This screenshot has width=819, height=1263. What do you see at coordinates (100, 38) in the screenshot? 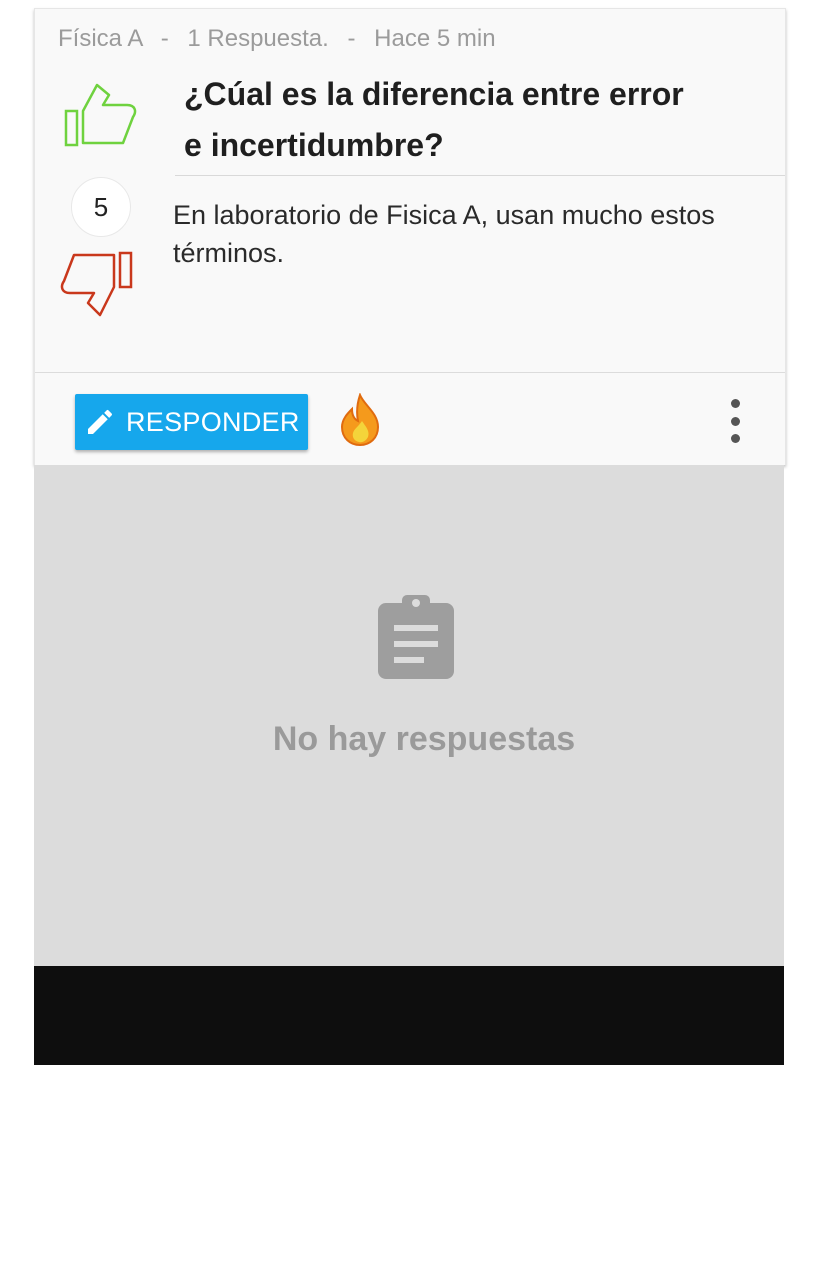
I see `subject-label: Física A` at bounding box center [100, 38].